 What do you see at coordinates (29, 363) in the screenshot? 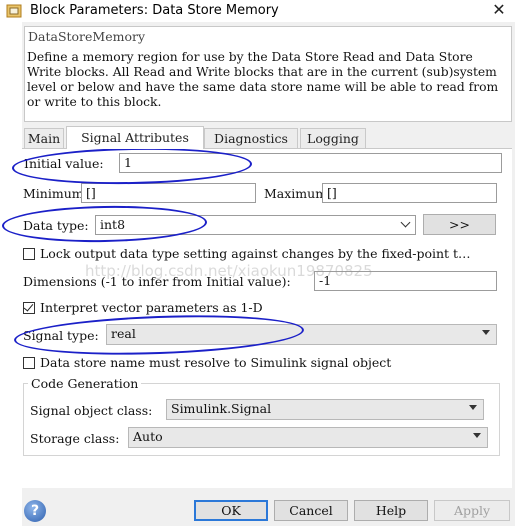
I see `resolve-signal-checkbox` at bounding box center [29, 363].